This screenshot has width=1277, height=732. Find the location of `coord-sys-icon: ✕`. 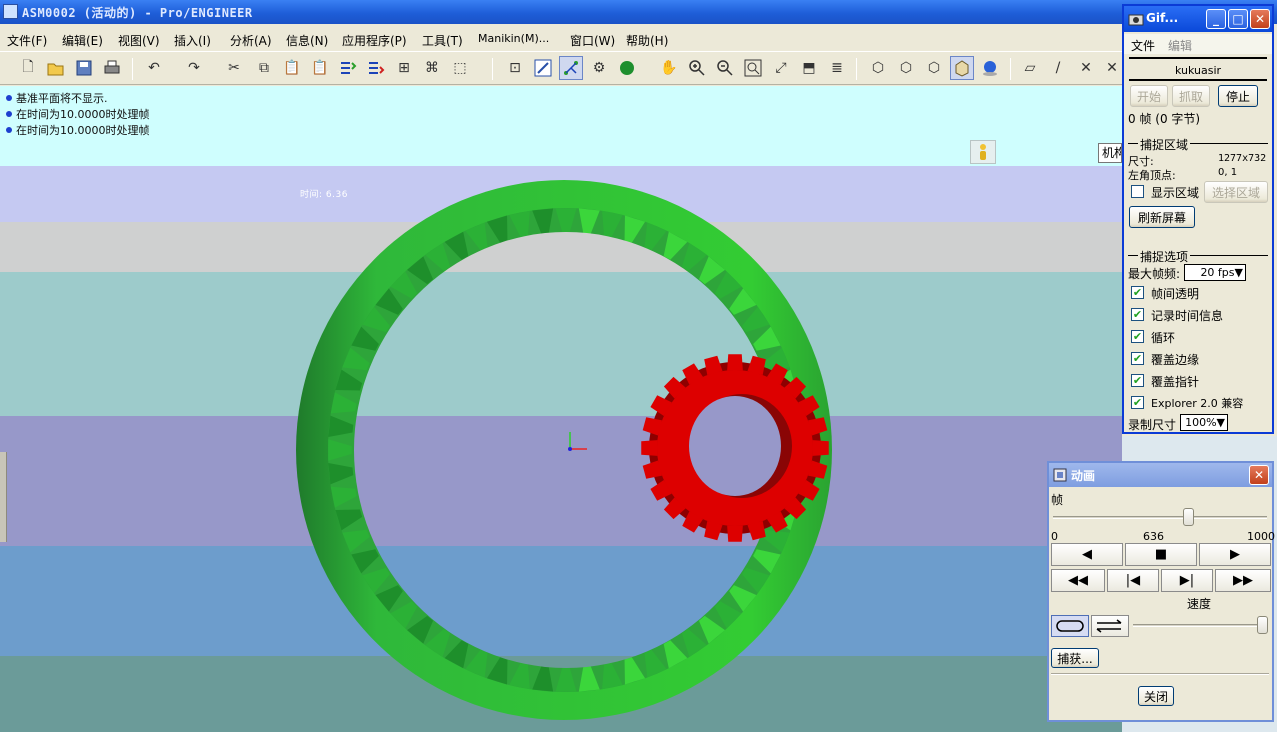

coord-sys-icon: ✕ is located at coordinates (1112, 68).